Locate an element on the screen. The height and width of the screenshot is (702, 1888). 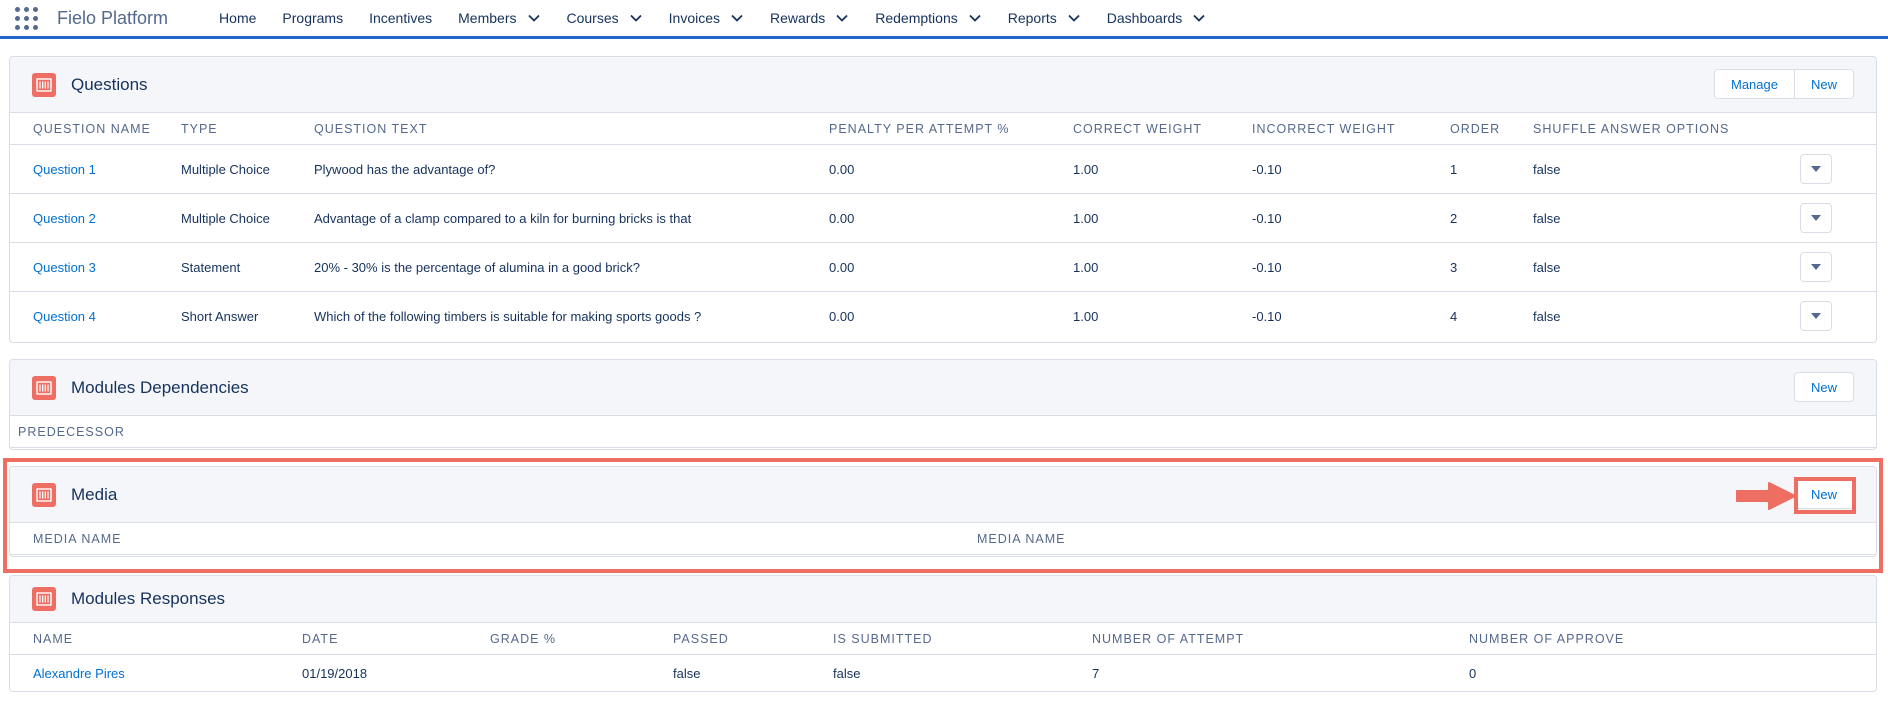
order-value: 4 is located at coordinates (1454, 316).